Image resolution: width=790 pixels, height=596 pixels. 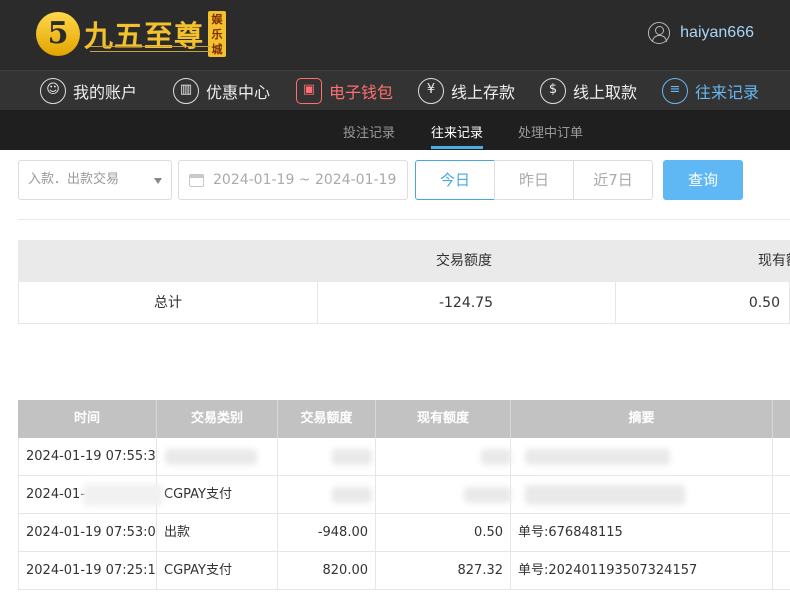 I want to click on username: haiyan666, so click(x=717, y=33).